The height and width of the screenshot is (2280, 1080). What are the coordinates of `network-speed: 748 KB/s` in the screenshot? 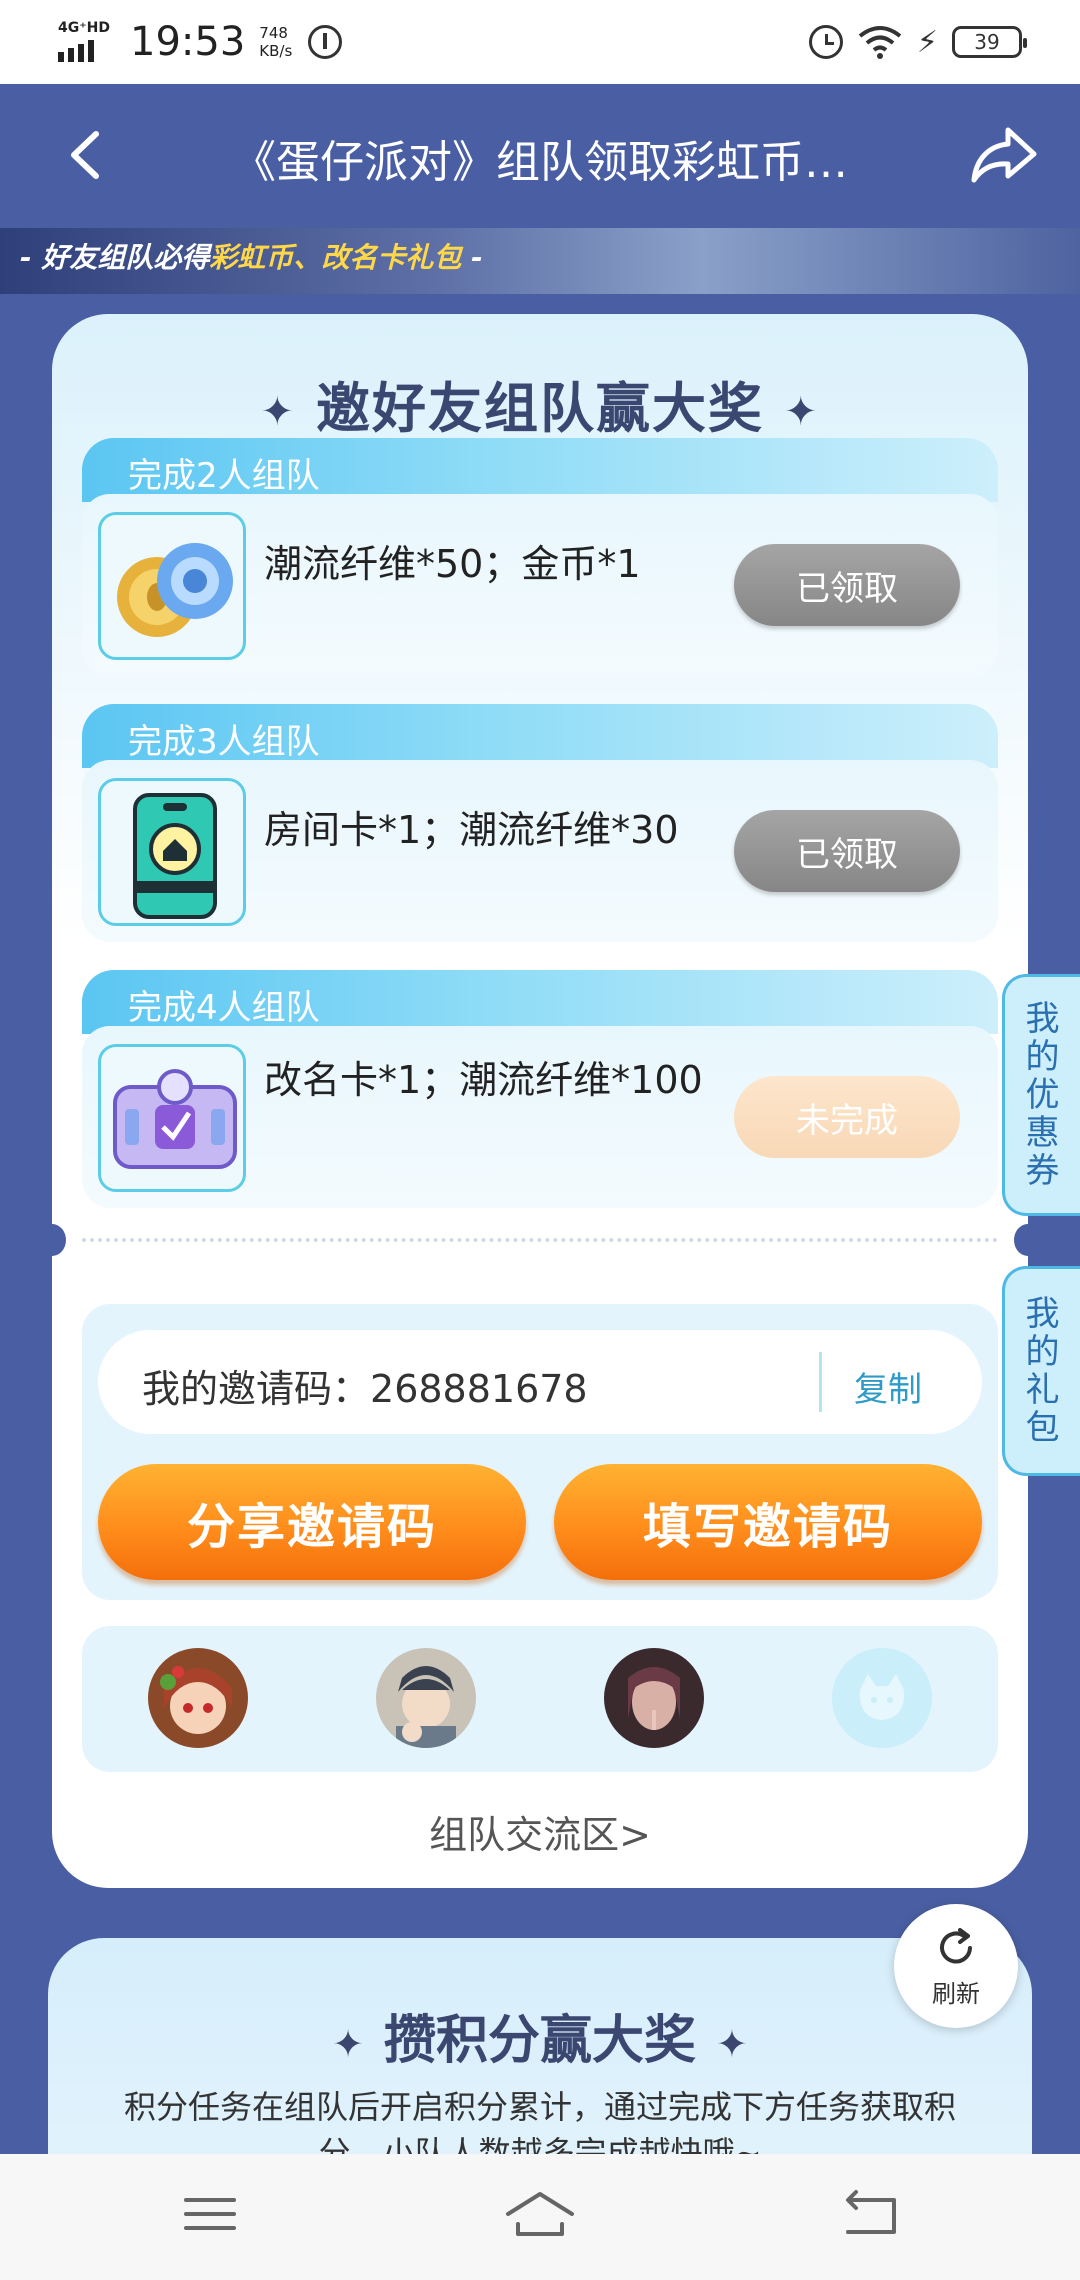 It's located at (275, 42).